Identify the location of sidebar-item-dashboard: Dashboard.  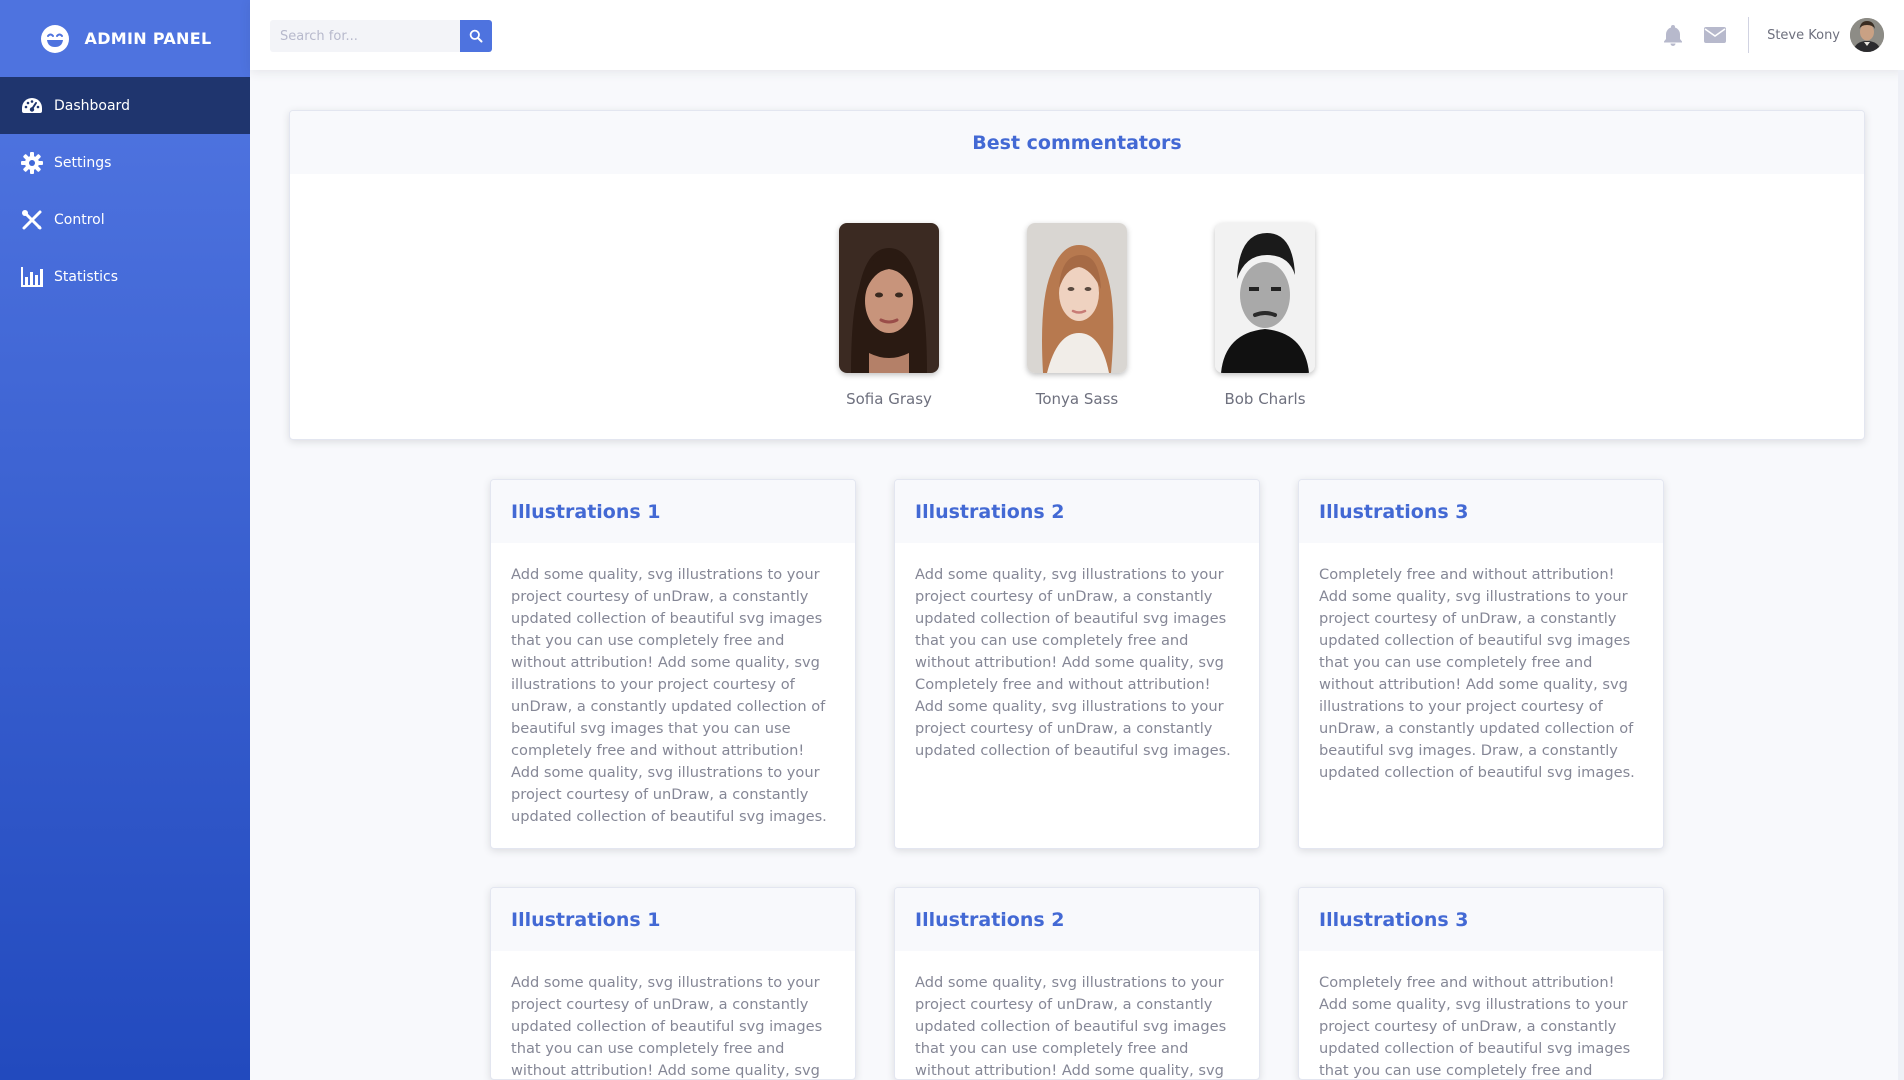
(125, 105).